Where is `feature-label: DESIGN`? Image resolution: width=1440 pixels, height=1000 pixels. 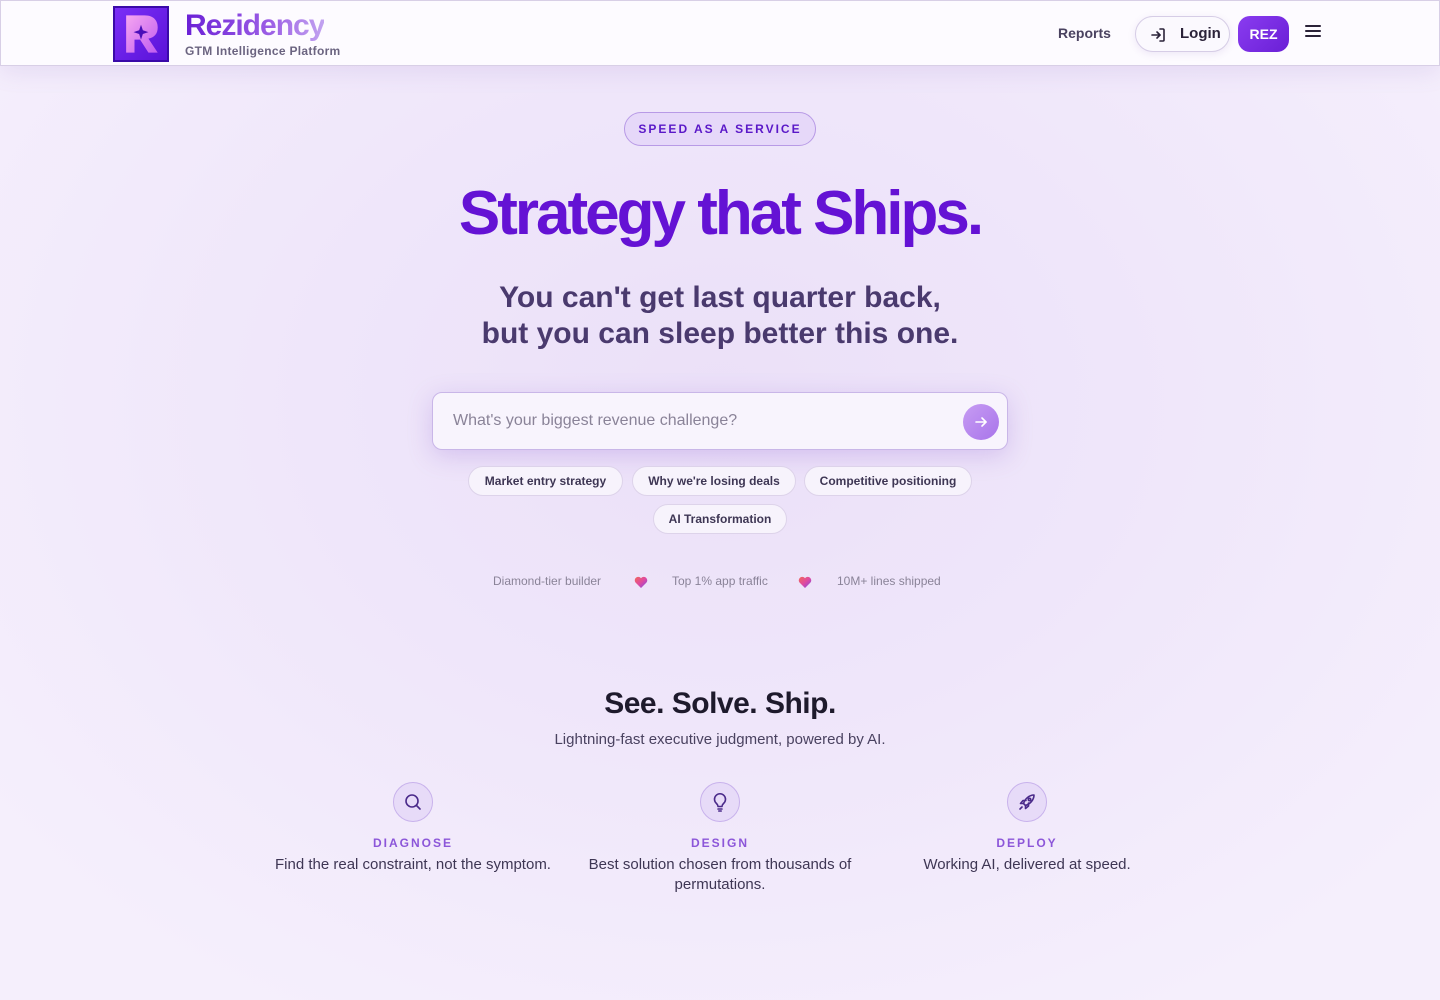
feature-label: DESIGN is located at coordinates (719, 843).